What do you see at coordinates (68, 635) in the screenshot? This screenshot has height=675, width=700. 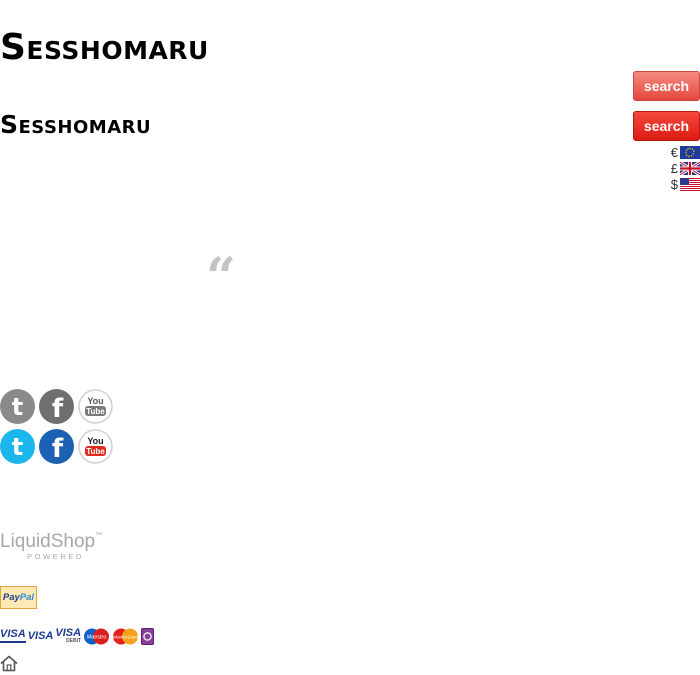 I see `visa-debit-icon: VISA DEBIT` at bounding box center [68, 635].